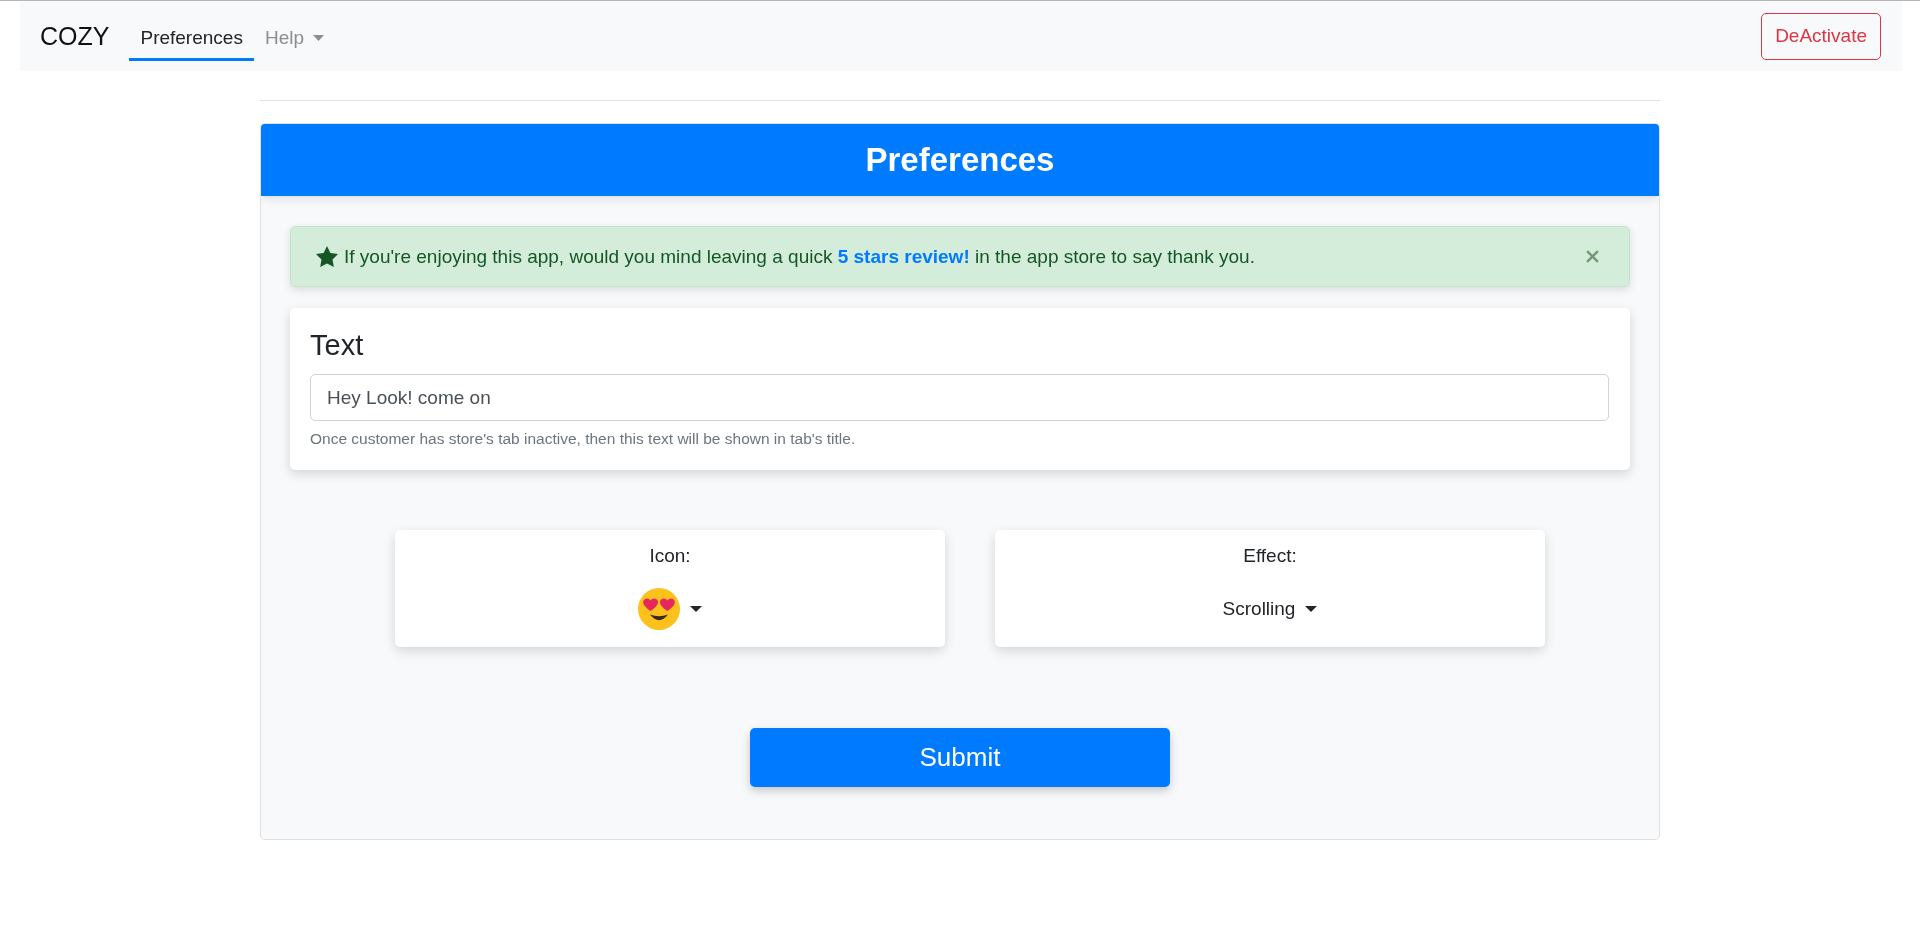 This screenshot has width=1920, height=942. I want to click on close-button, so click(1592, 256).